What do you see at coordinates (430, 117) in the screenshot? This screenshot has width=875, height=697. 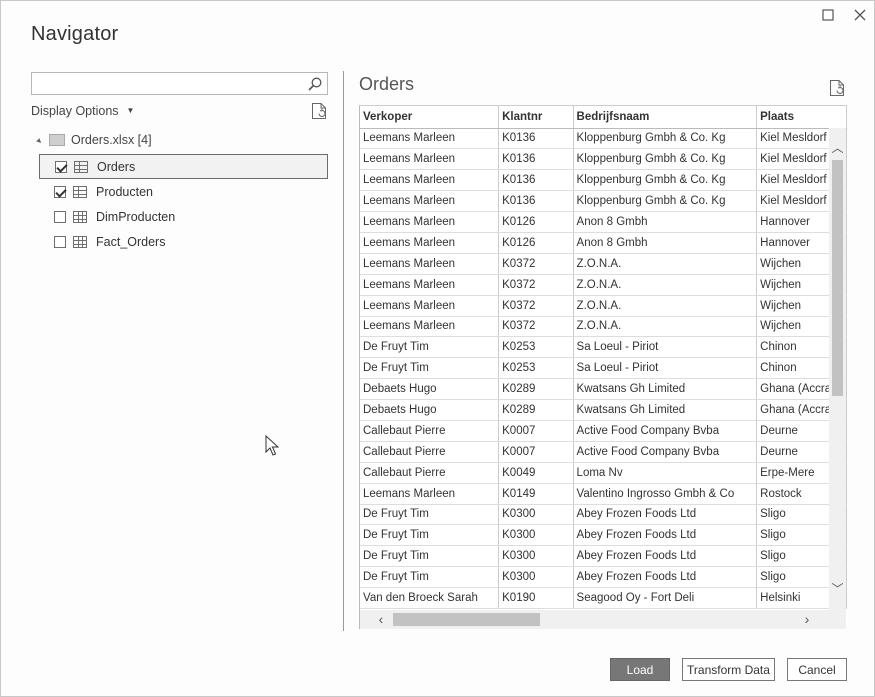 I see `column-header: Verkoper` at bounding box center [430, 117].